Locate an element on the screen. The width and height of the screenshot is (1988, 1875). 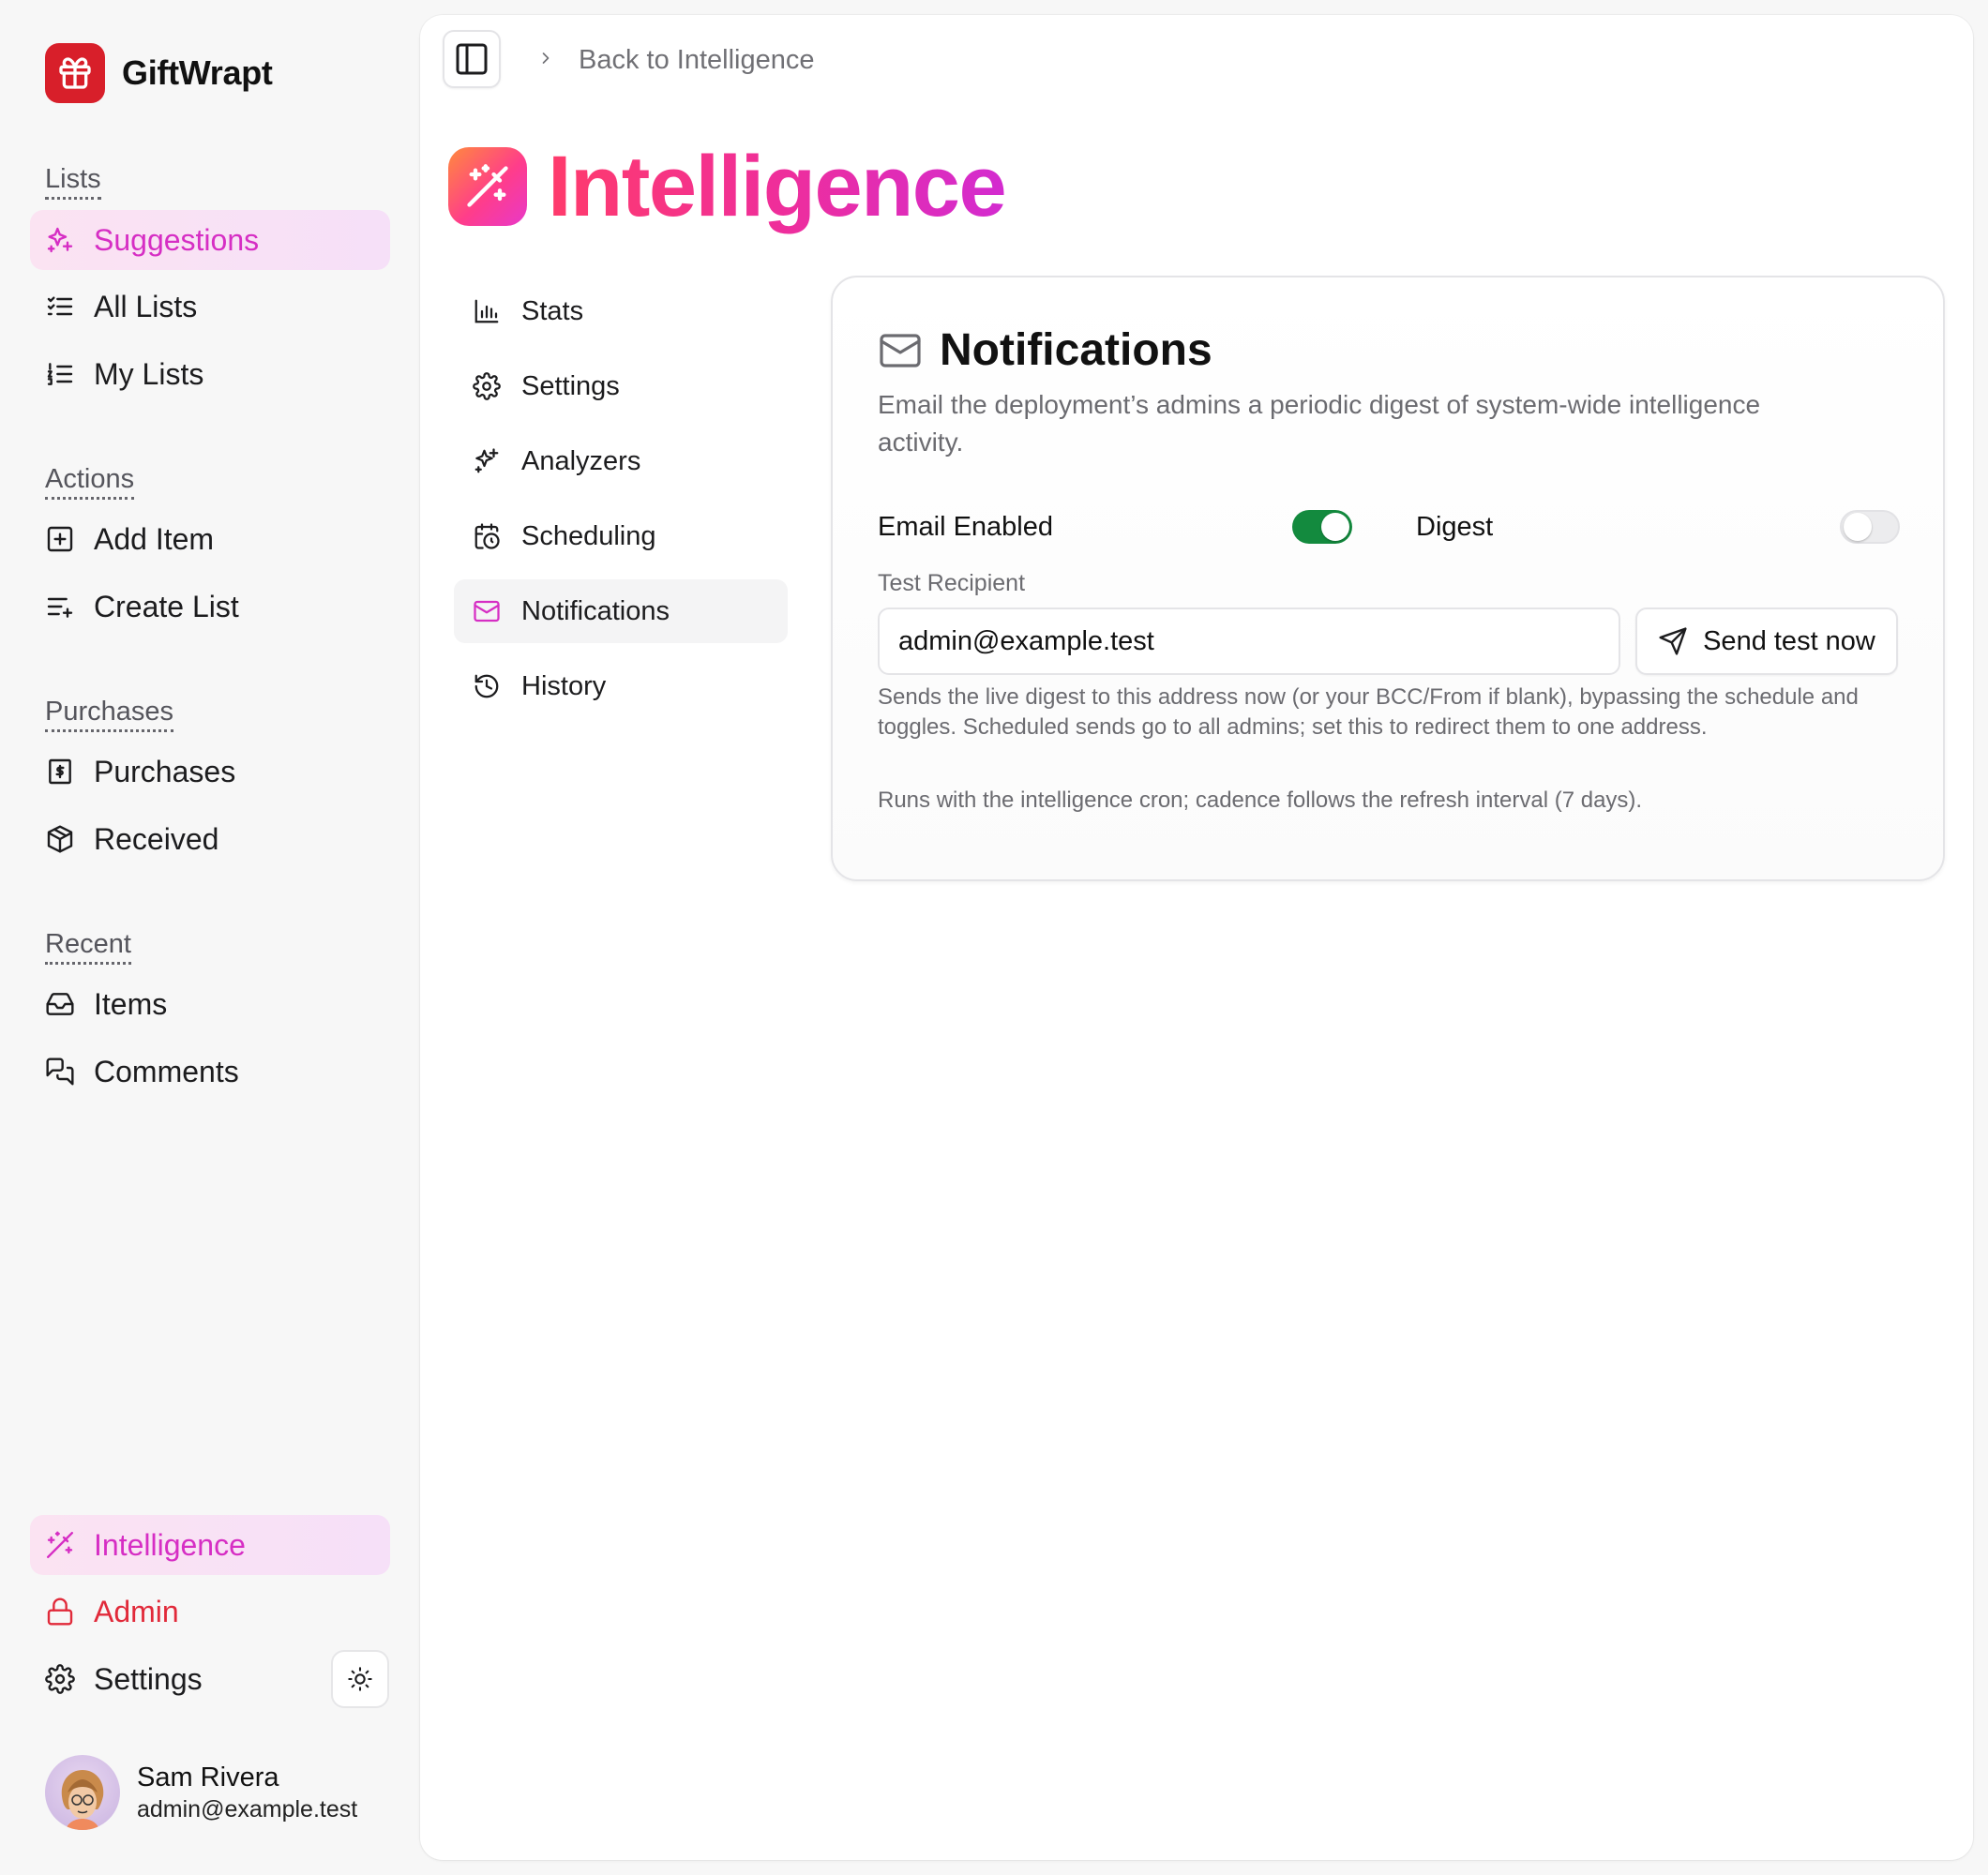
page-header: Intelligence is located at coordinates (727, 186).